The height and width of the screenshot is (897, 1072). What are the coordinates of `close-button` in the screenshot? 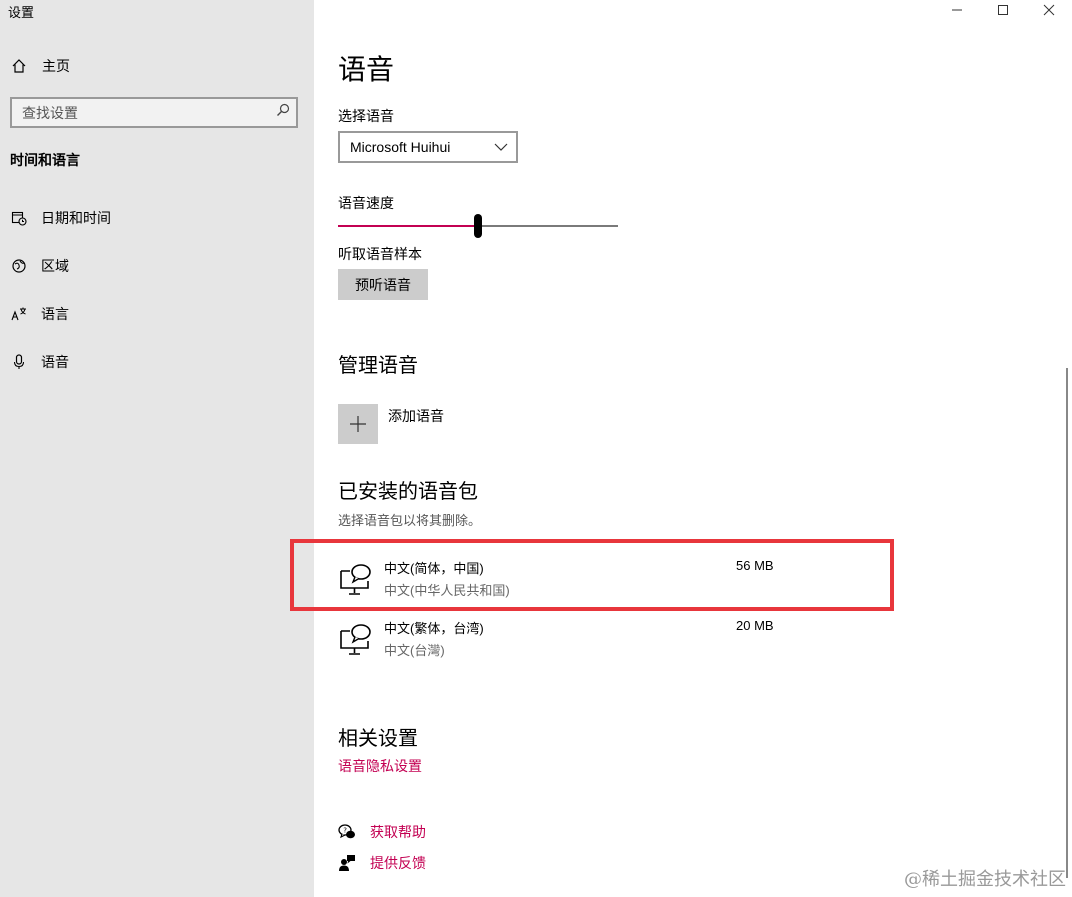 It's located at (1049, 10).